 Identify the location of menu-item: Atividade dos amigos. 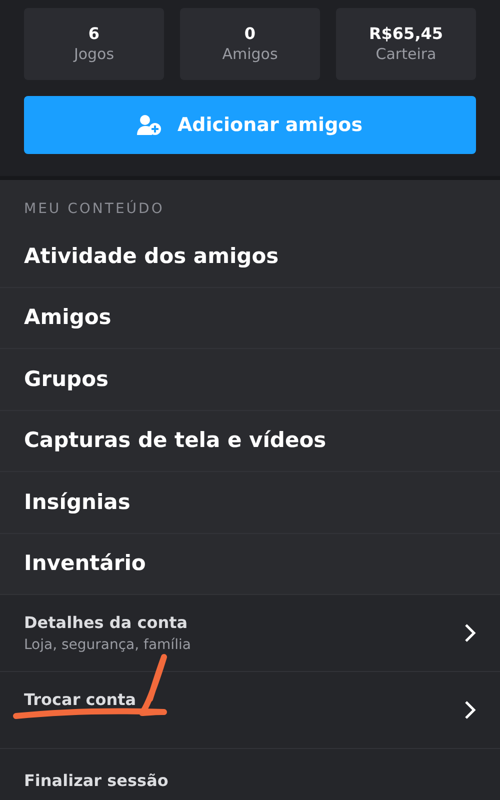
(250, 257).